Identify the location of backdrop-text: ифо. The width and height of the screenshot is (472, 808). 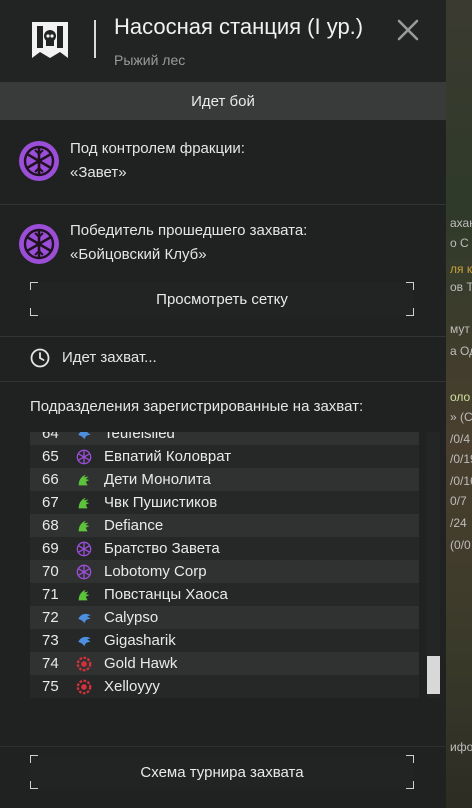
(461, 747).